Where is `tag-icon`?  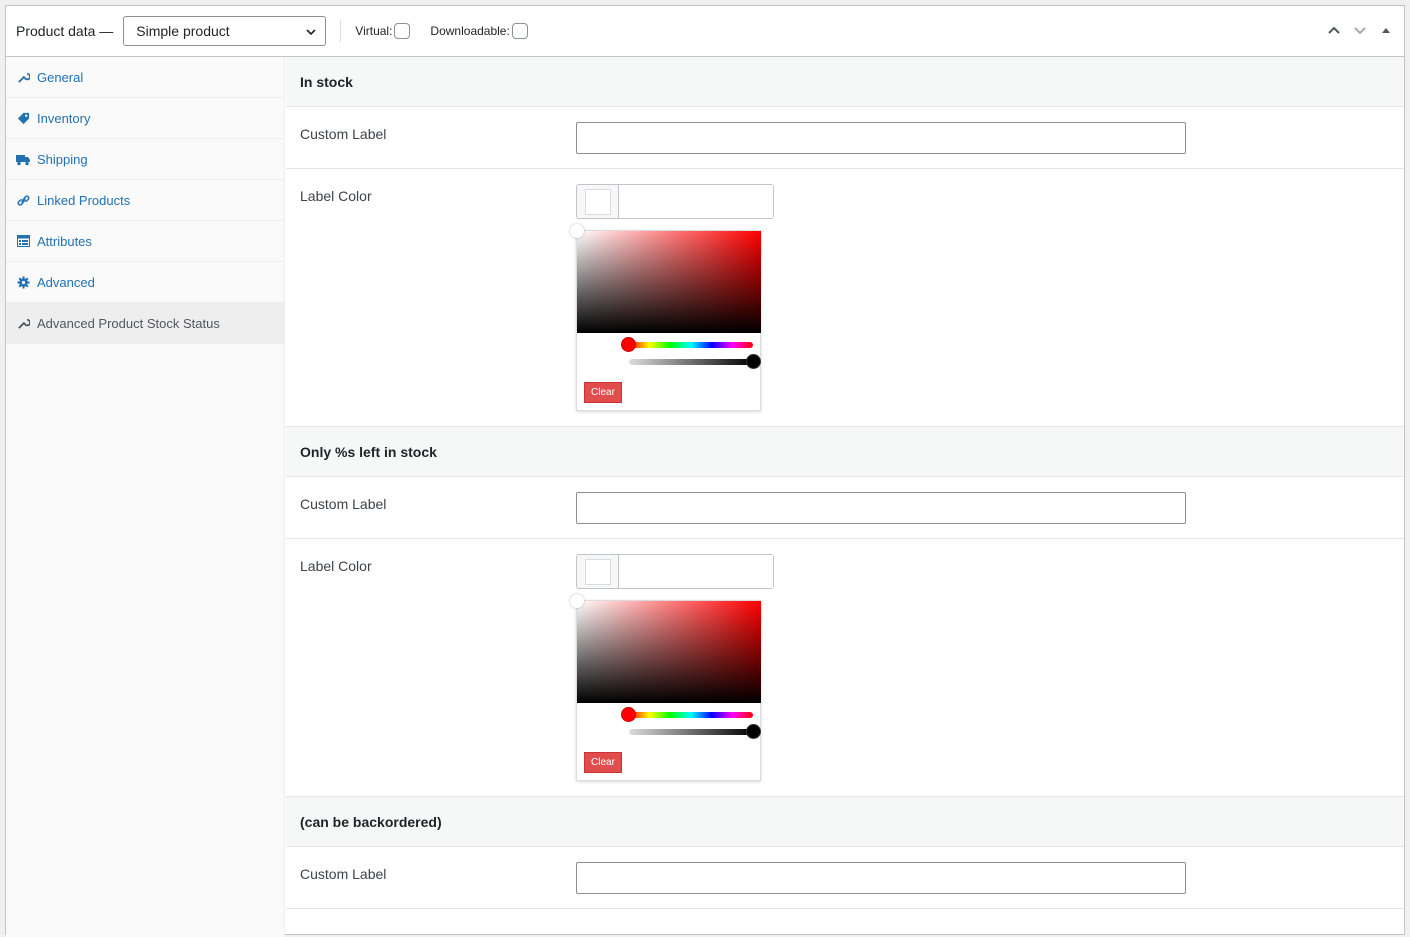 tag-icon is located at coordinates (23, 118).